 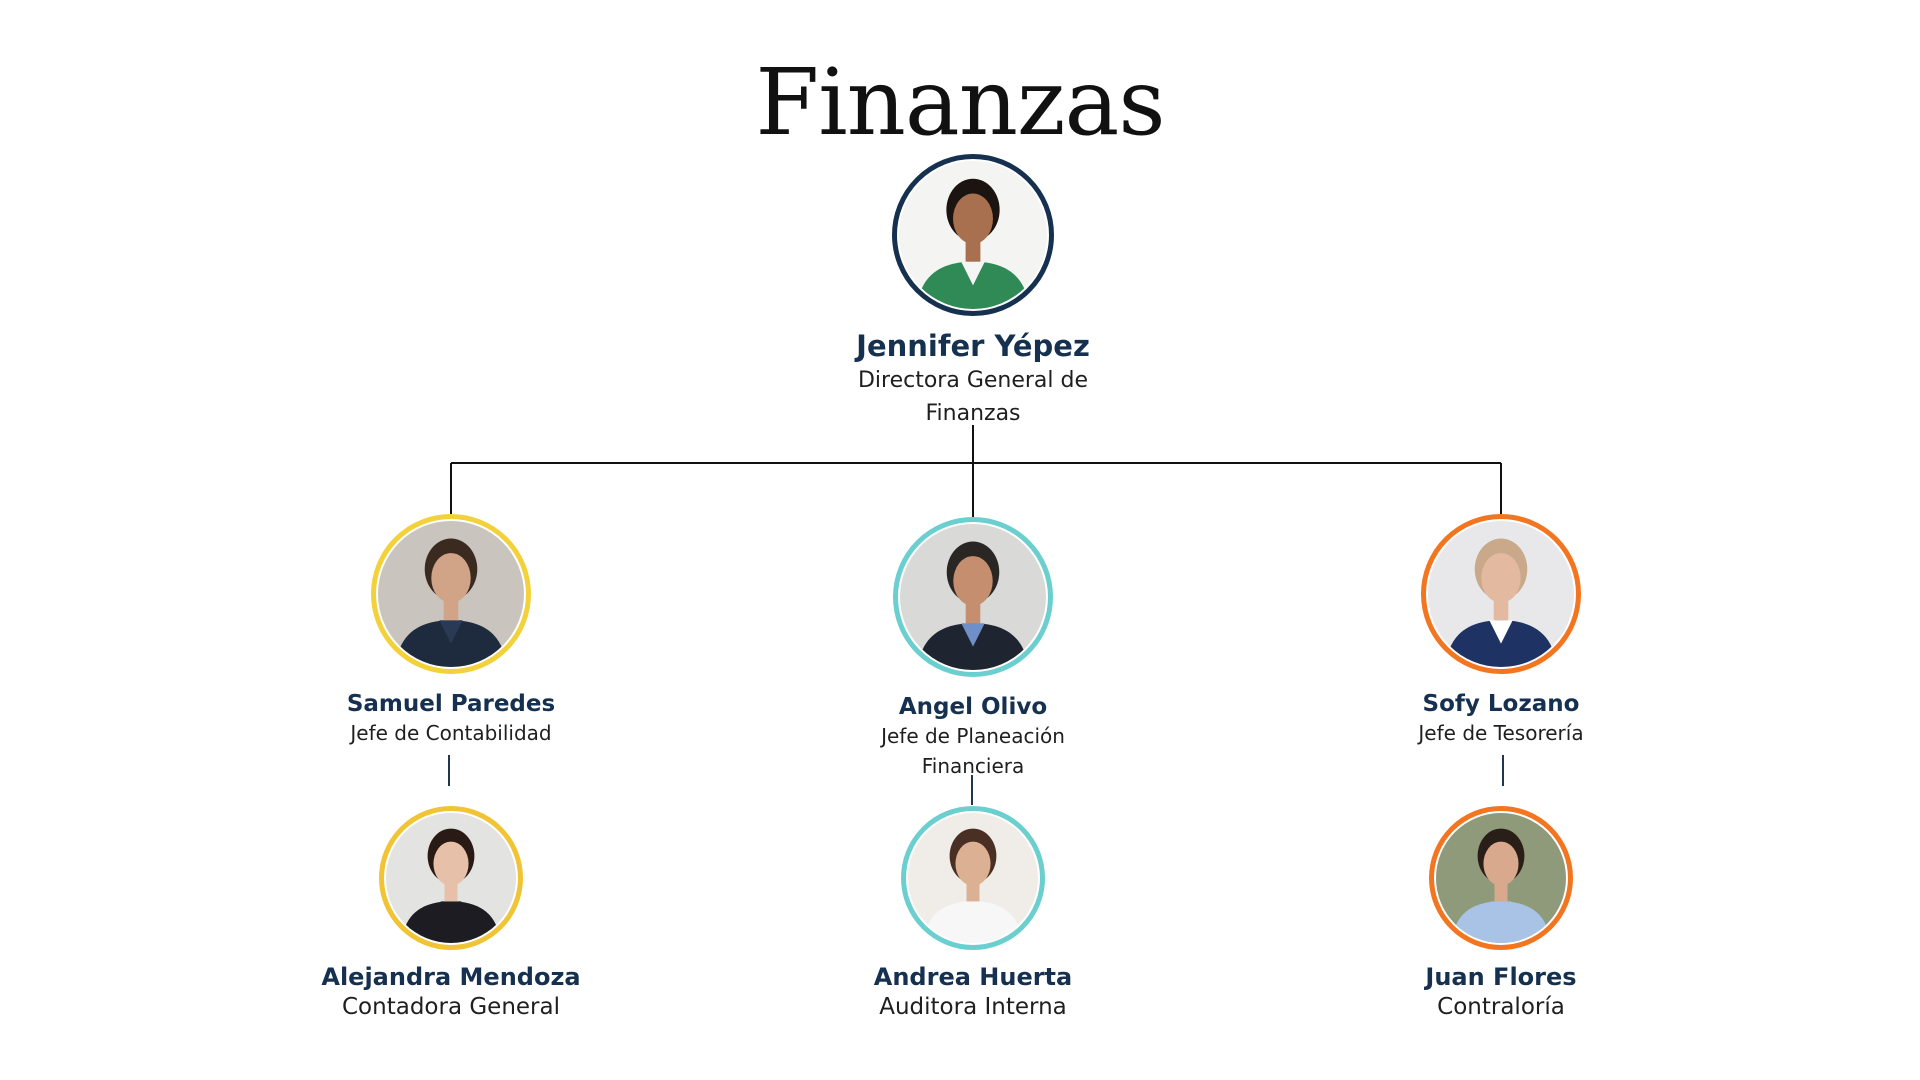 What do you see at coordinates (973, 977) in the screenshot?
I see `staff-name: Andrea Huerta` at bounding box center [973, 977].